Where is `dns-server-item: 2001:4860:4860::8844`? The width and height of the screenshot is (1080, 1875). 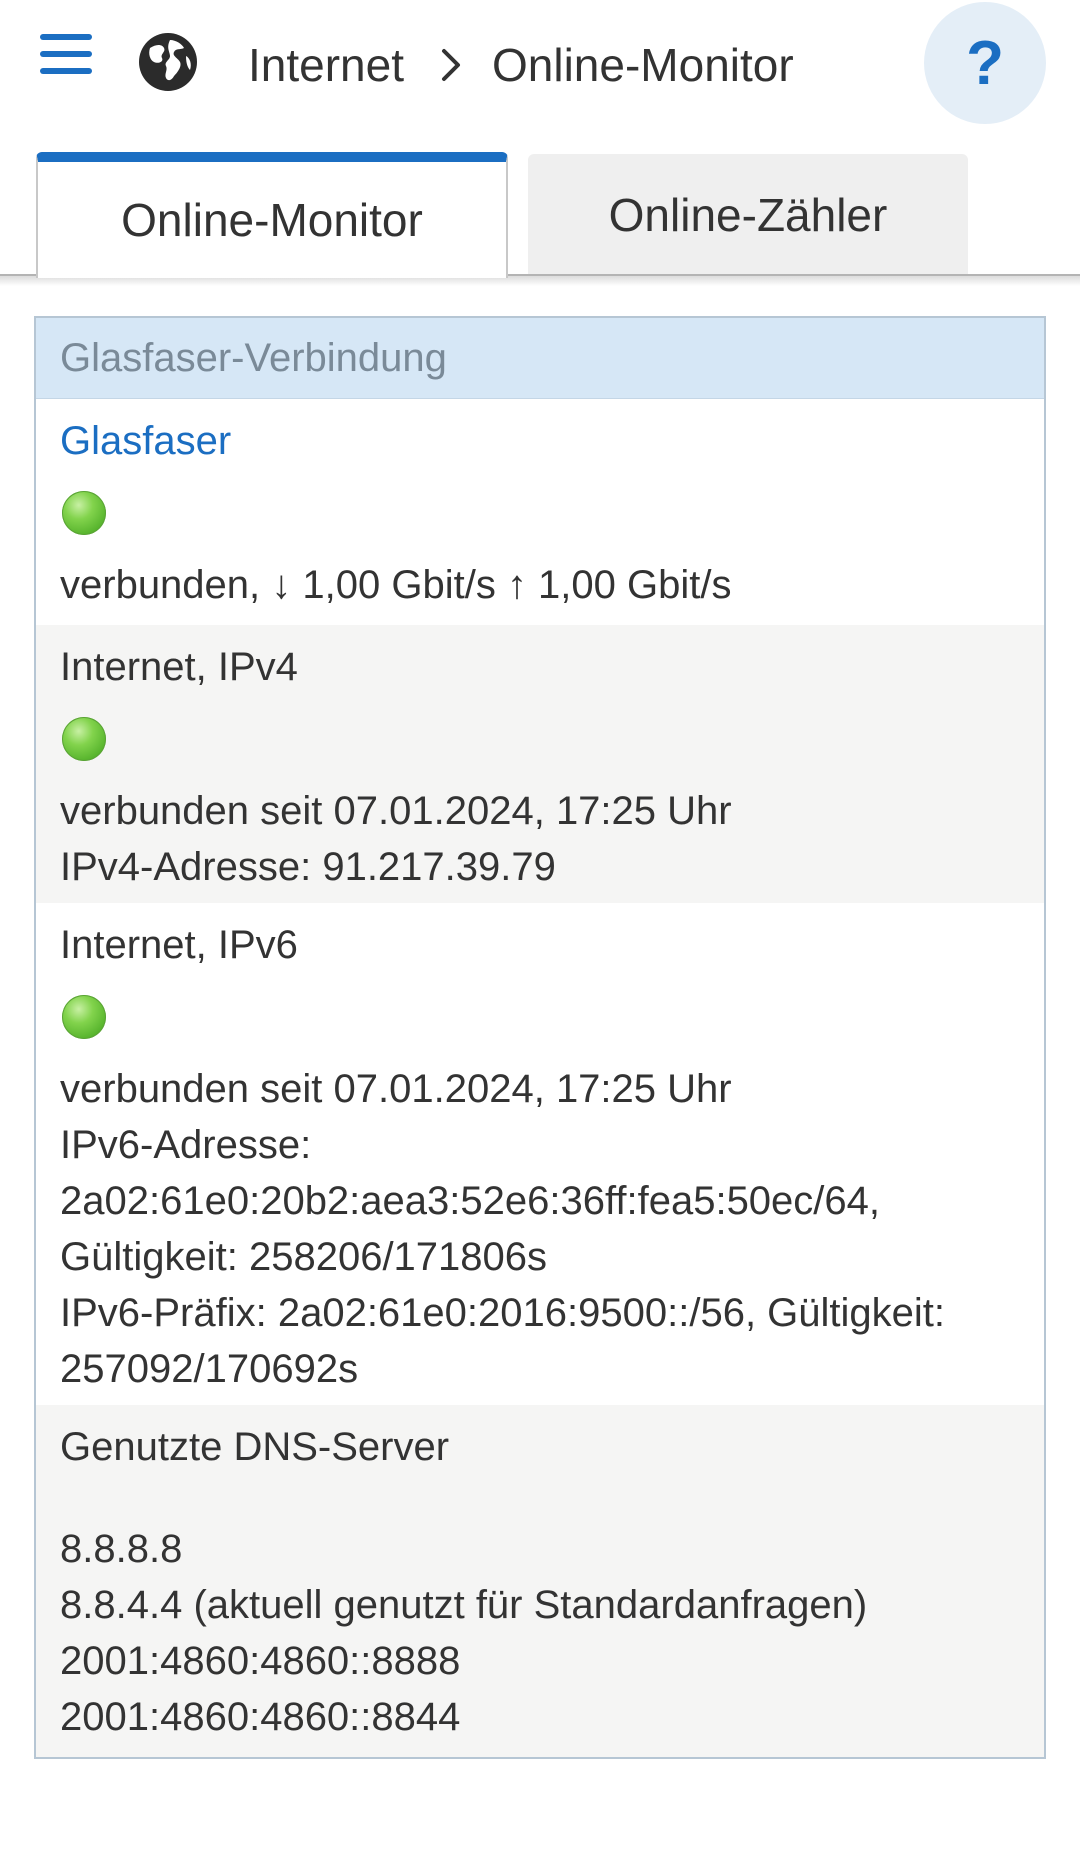 dns-server-item: 2001:4860:4860::8844 is located at coordinates (260, 1717).